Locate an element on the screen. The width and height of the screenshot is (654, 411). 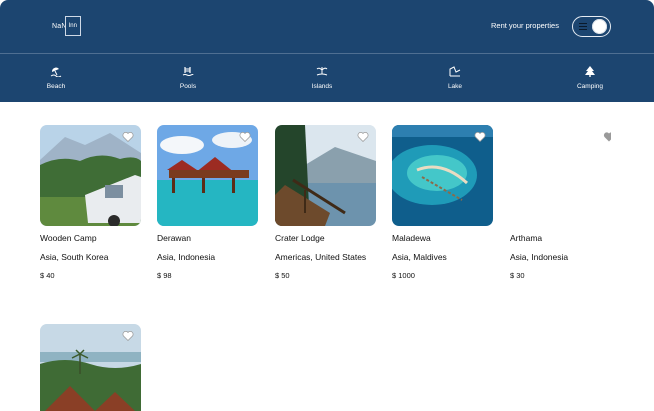
listing-price: $ 30 is located at coordinates (517, 275).